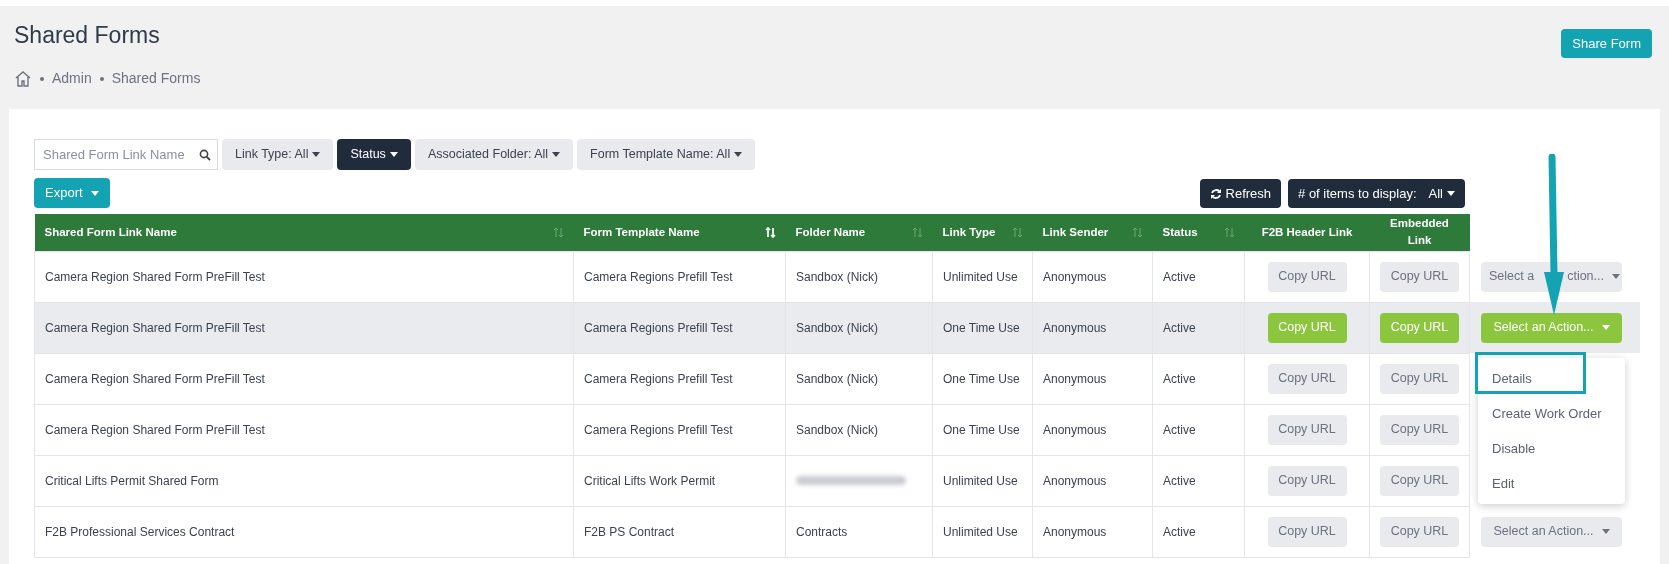 The image size is (1669, 564). I want to click on home-icon, so click(23, 78).